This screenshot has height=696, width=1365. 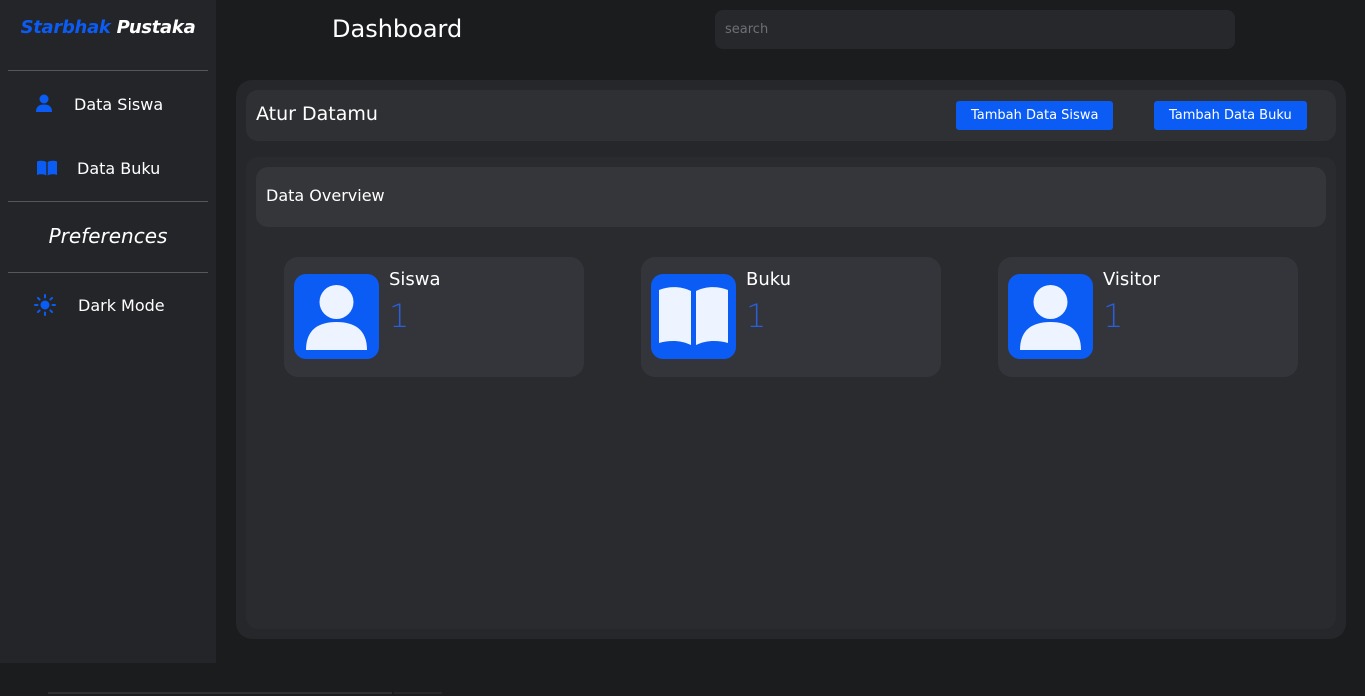 I want to click on stat-card-buku: Buku 1, so click(x=791, y=317).